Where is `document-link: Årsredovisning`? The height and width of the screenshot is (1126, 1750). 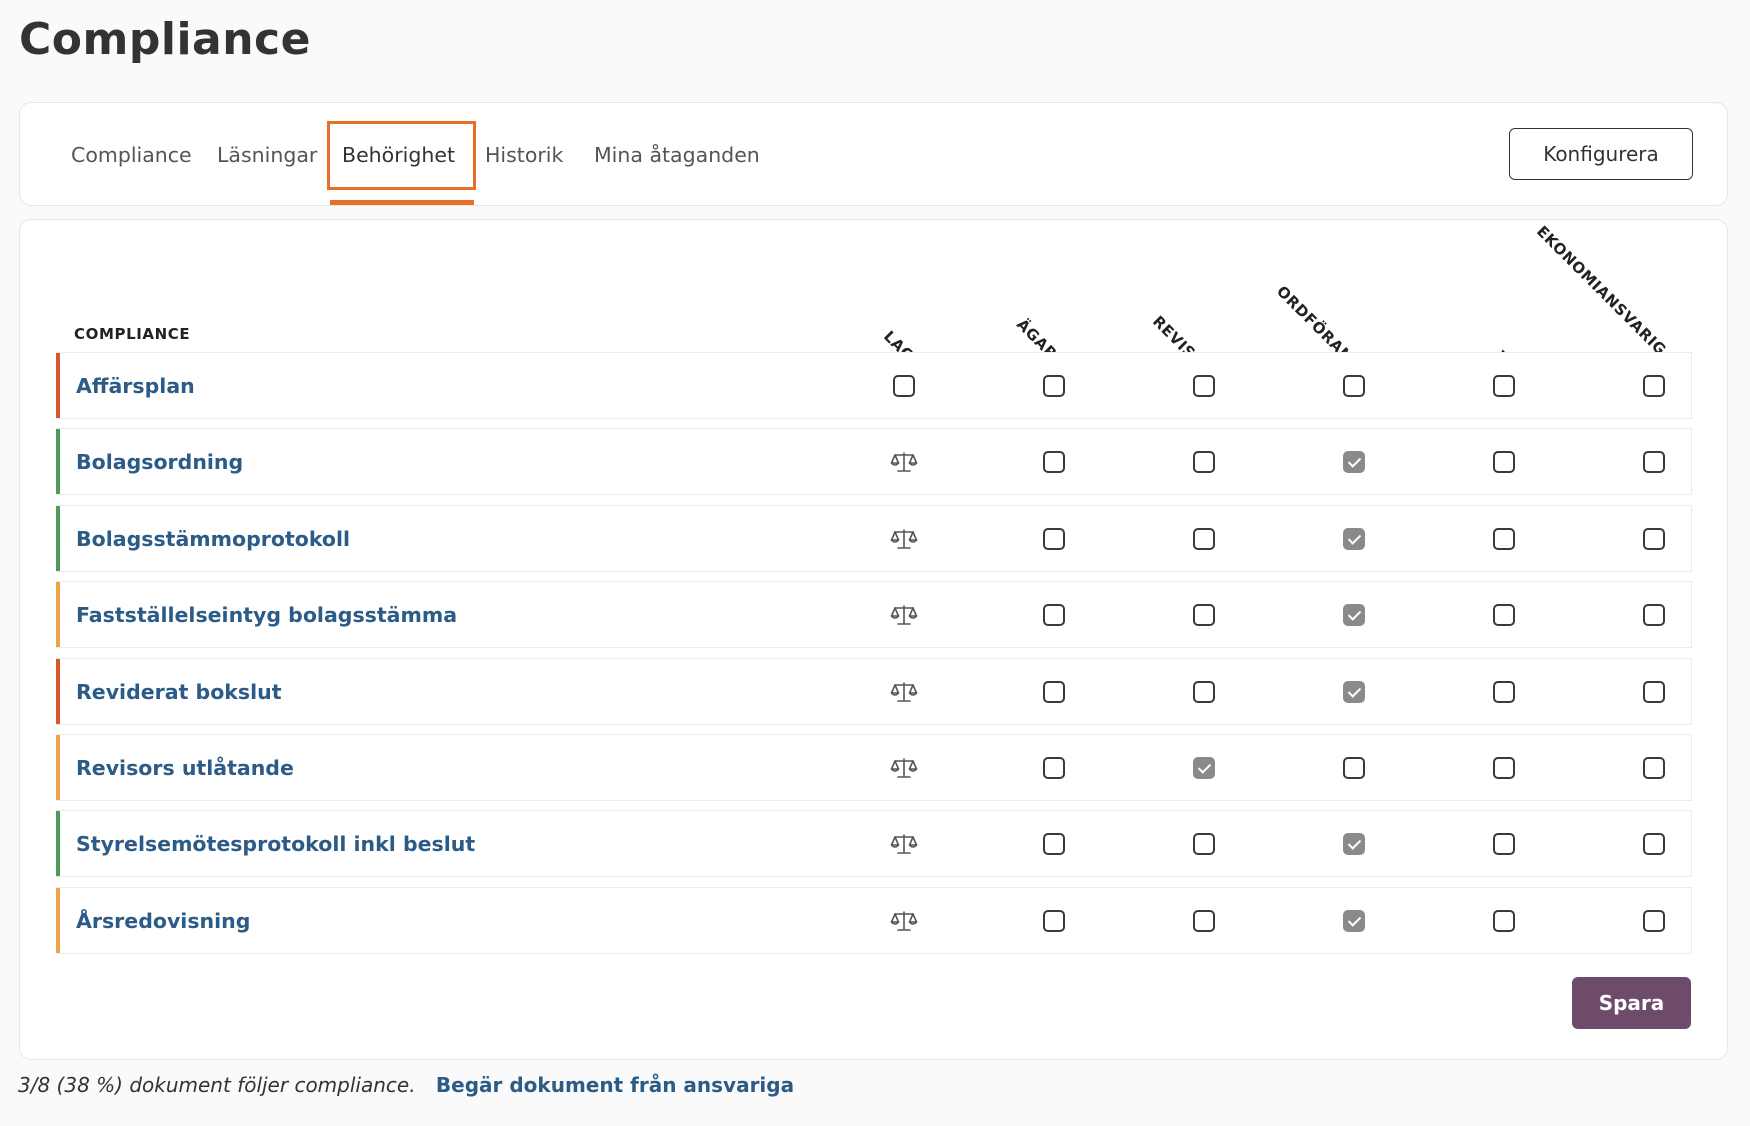 document-link: Årsredovisning is located at coordinates (163, 920).